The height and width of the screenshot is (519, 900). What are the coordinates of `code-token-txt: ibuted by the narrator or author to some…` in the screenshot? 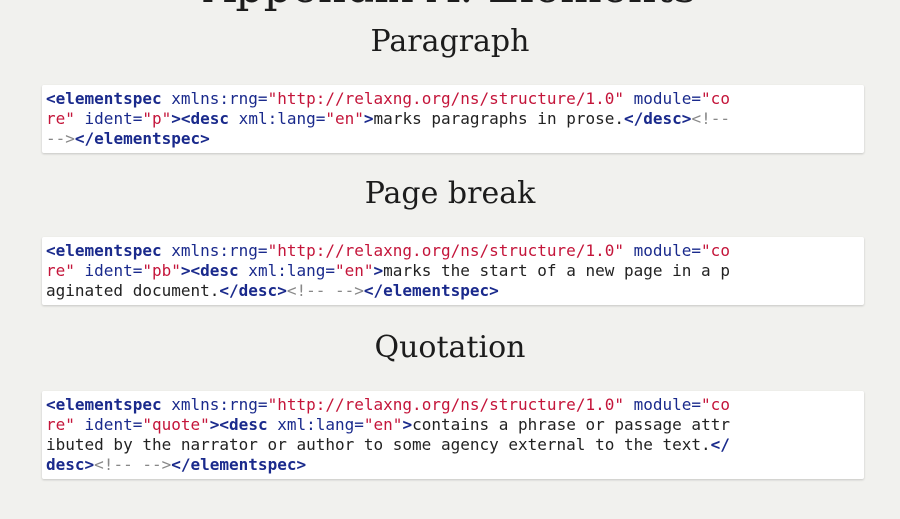 It's located at (378, 444).